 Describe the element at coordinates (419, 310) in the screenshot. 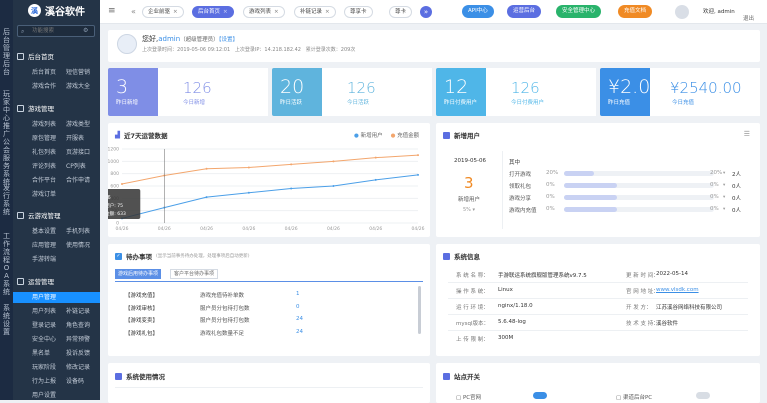

I see `todo-scrollbar` at that location.